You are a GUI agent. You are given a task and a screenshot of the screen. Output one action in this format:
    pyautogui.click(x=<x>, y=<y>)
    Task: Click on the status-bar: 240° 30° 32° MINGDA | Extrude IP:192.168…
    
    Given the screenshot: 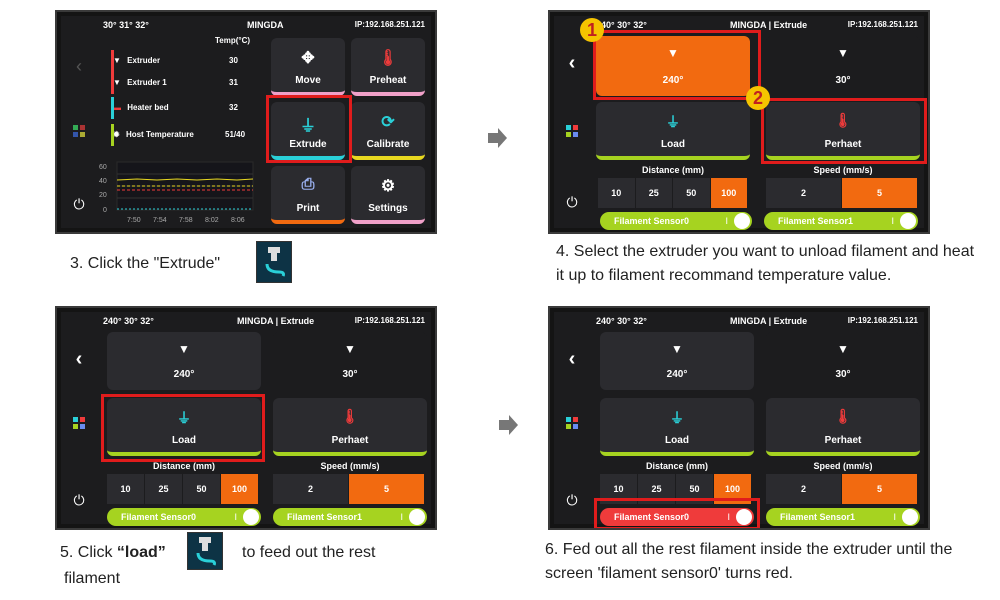 What is the action you would take?
    pyautogui.click(x=739, y=322)
    